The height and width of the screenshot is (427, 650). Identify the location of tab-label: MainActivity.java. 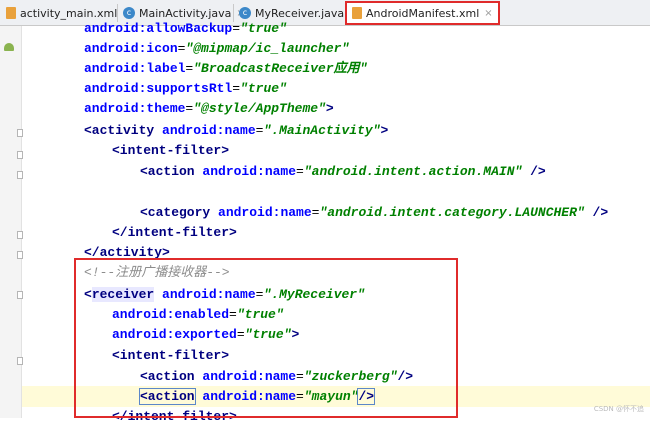
(185, 13).